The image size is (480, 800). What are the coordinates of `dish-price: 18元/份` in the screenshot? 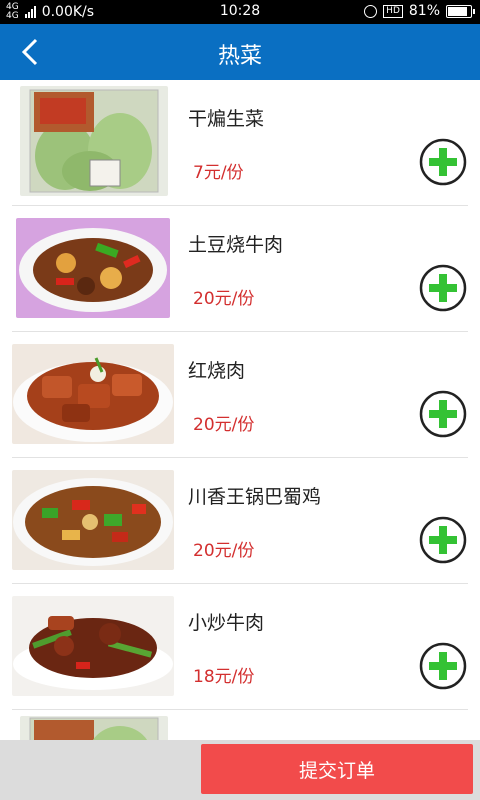 It's located at (224, 677).